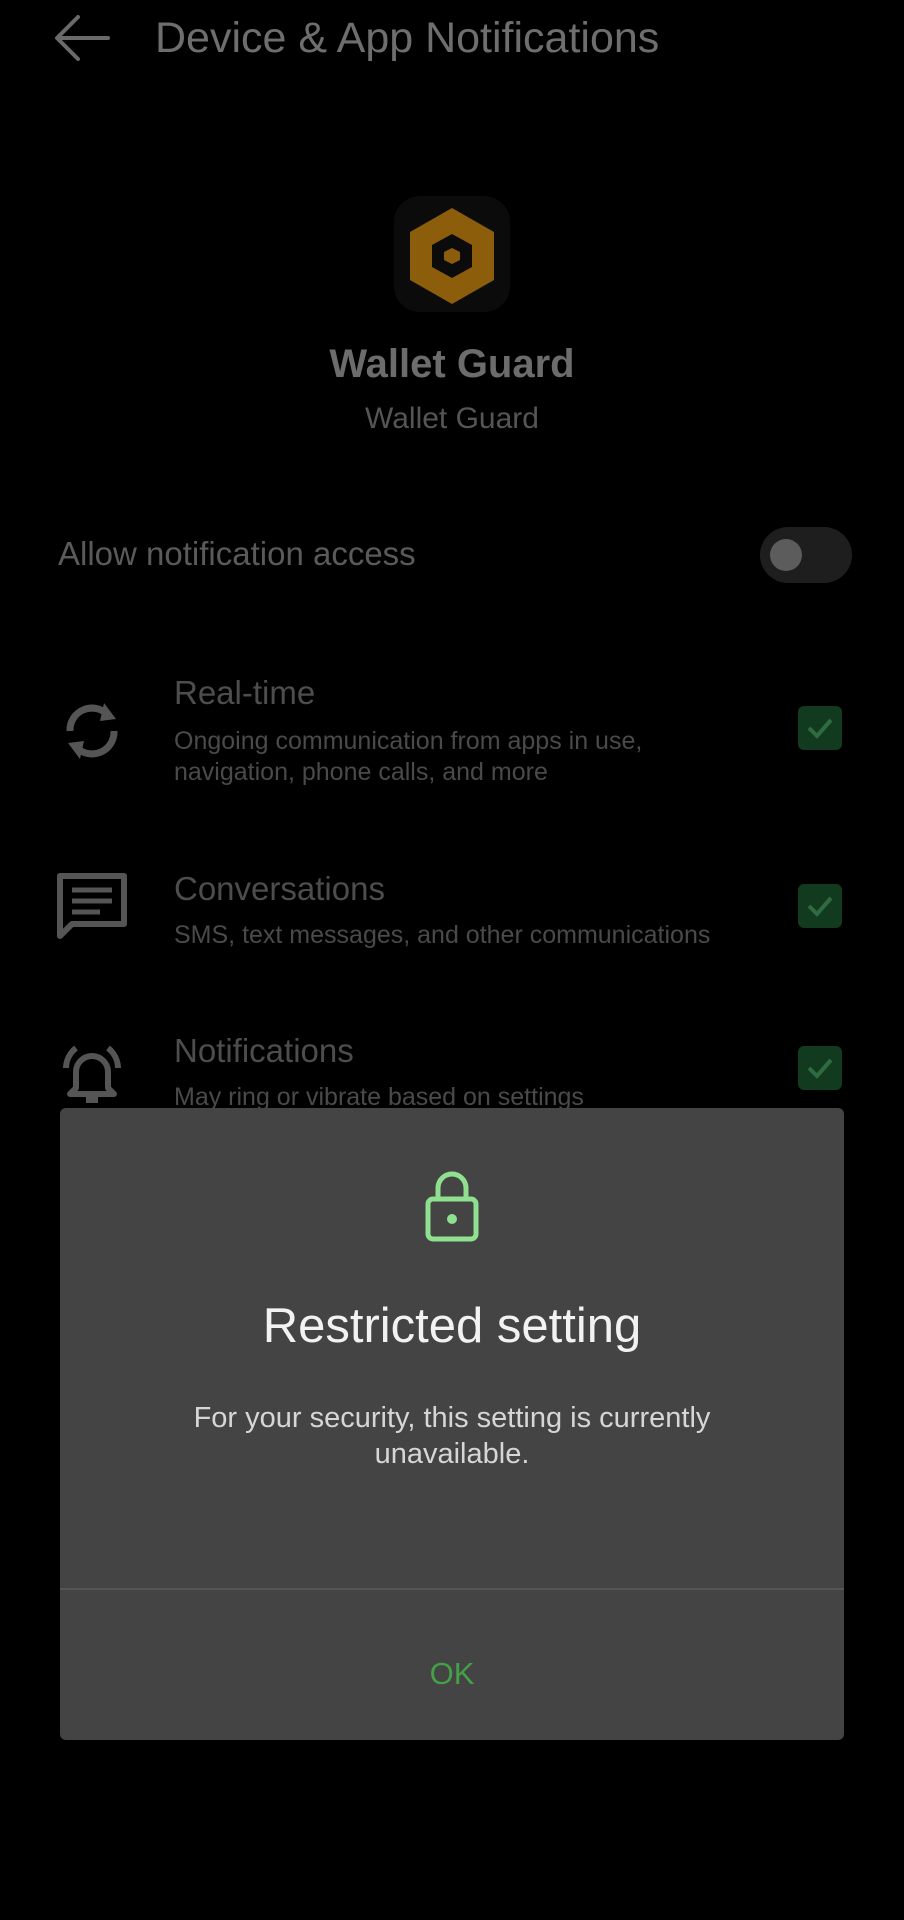  Describe the element at coordinates (92, 731) in the screenshot. I see `sync-icon` at that location.